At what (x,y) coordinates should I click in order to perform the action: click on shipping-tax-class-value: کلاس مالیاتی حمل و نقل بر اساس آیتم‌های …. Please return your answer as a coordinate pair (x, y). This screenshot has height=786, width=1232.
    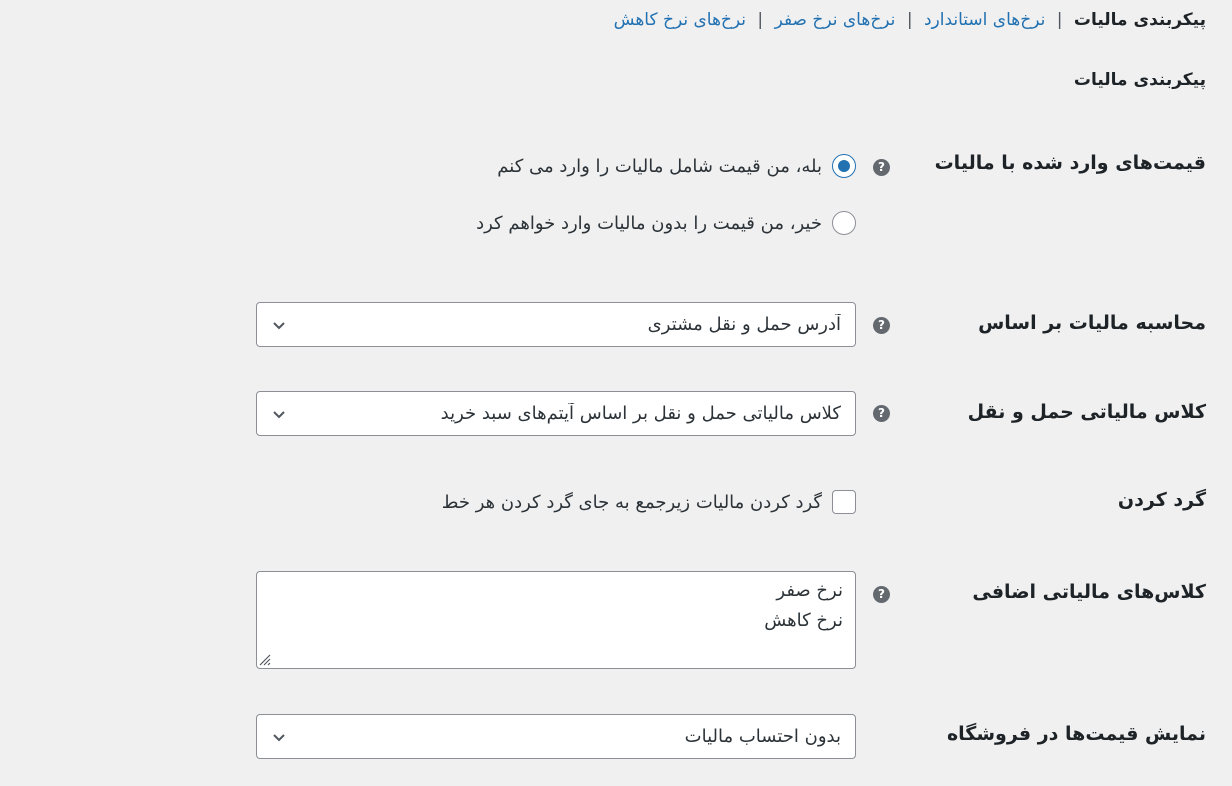
    Looking at the image, I should click on (640, 413).